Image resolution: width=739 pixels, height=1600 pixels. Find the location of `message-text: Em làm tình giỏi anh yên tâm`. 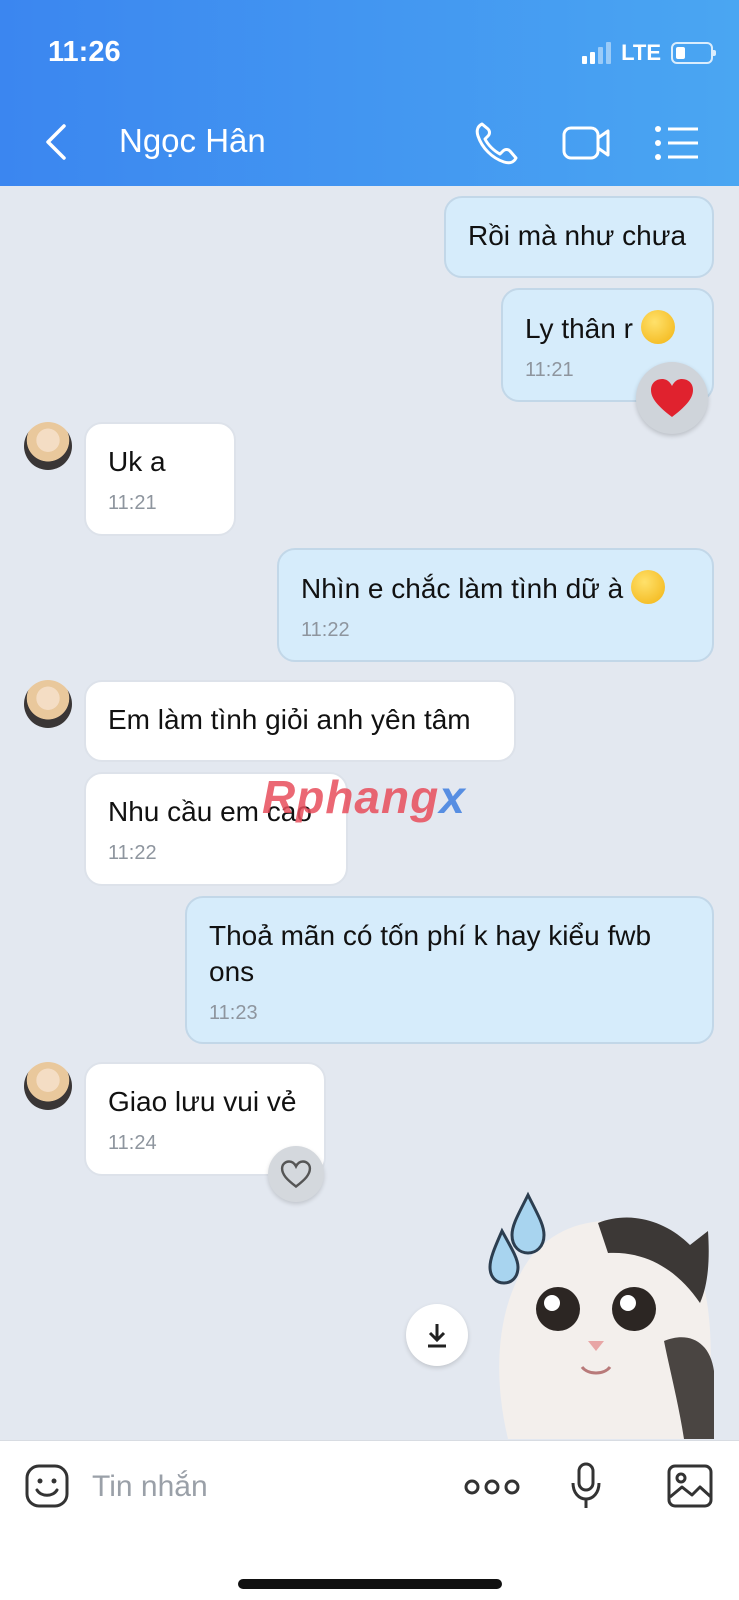

message-text: Em làm tình giỏi anh yên tâm is located at coordinates (289, 719).